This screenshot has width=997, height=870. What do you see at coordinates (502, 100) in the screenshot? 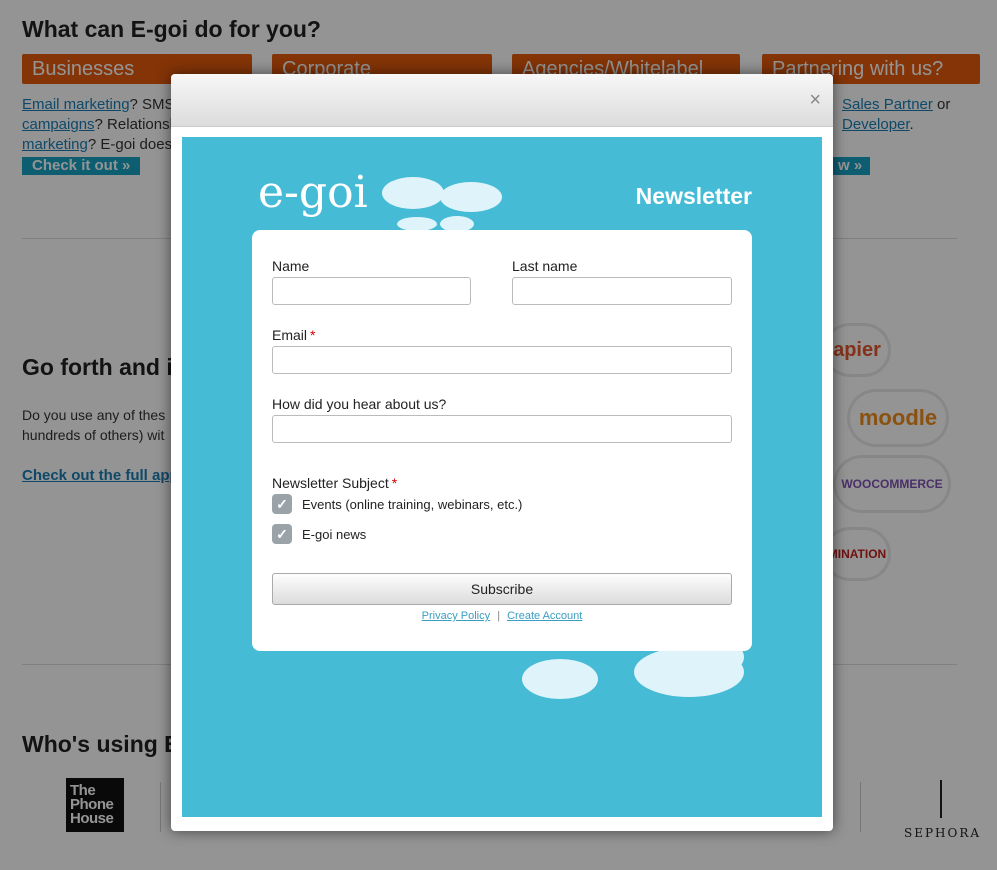
I see `modal-header: ×` at bounding box center [502, 100].